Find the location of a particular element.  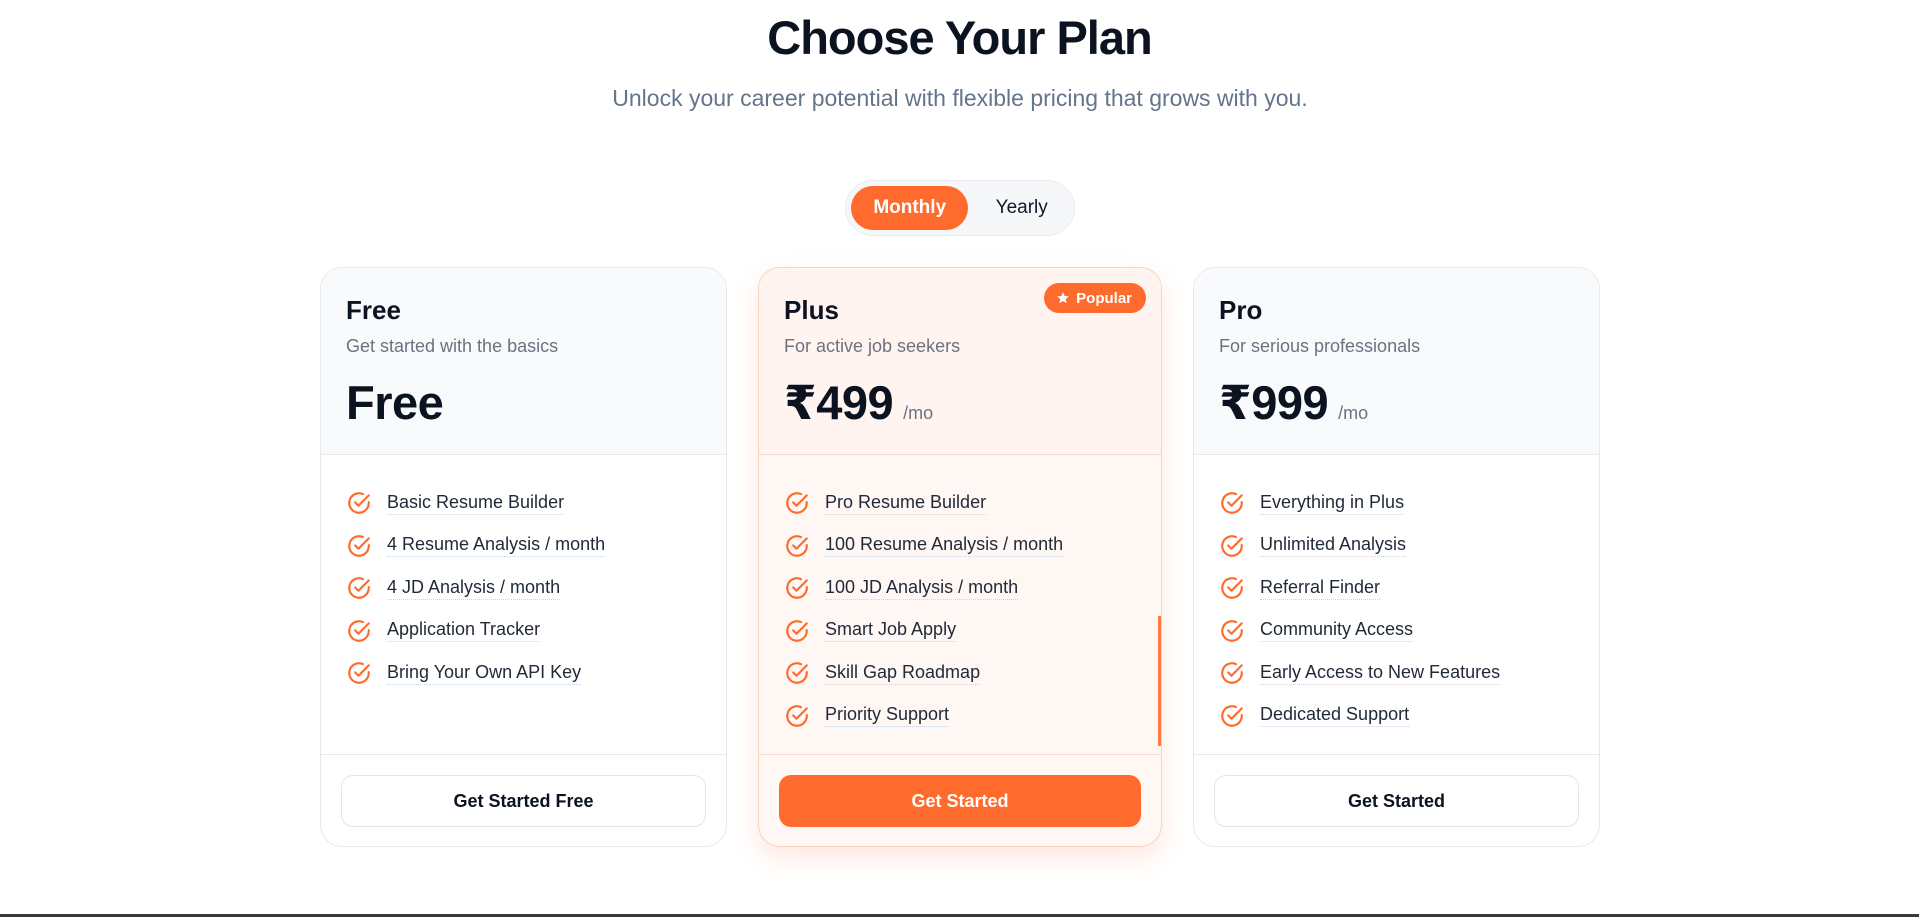

popular-badge: Popular is located at coordinates (1095, 298).